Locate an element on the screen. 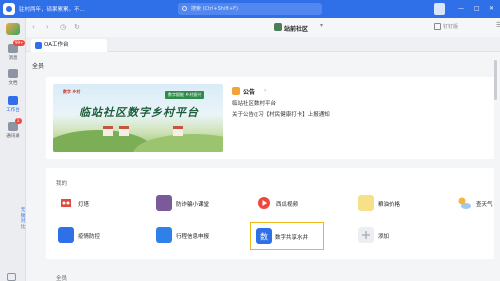 This screenshot has width=500, height=281. announcement-panel: 公告 › 临站社区数村平台 关于公告([习【村民健康打卡】上报通知 is located at coordinates (357, 102).